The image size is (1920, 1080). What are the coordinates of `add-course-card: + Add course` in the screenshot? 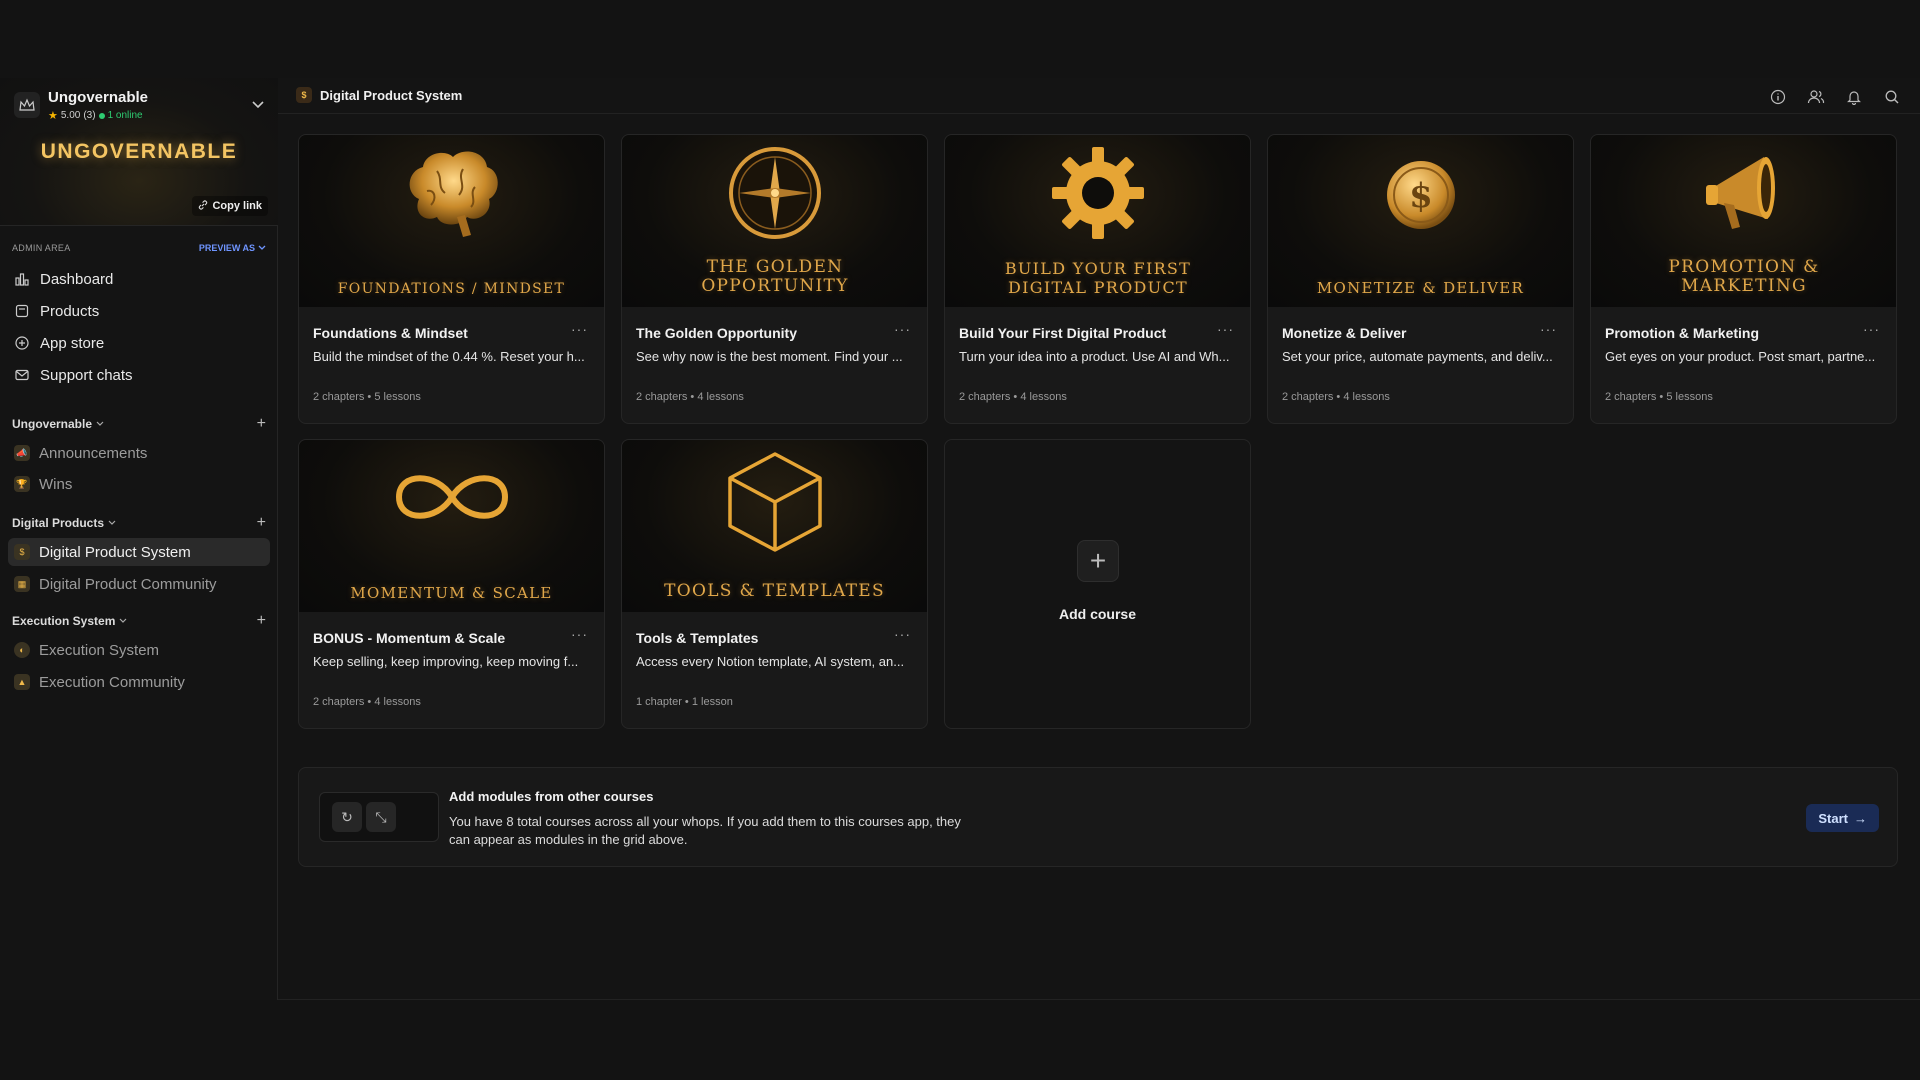 It's located at (1097, 584).